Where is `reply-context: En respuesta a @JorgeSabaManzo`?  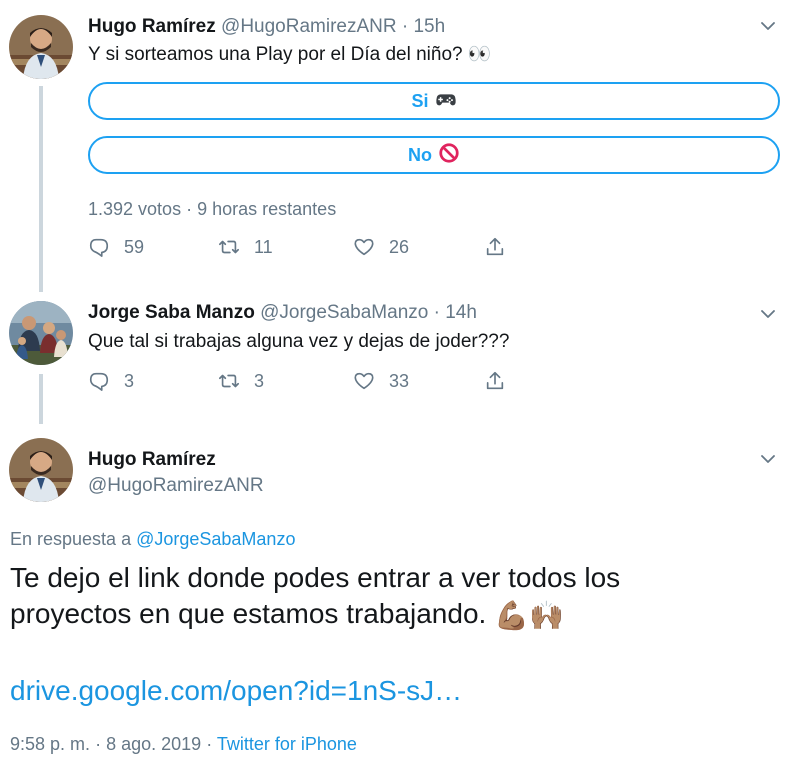
reply-context: En respuesta a @JorgeSabaManzo is located at coordinates (152, 539).